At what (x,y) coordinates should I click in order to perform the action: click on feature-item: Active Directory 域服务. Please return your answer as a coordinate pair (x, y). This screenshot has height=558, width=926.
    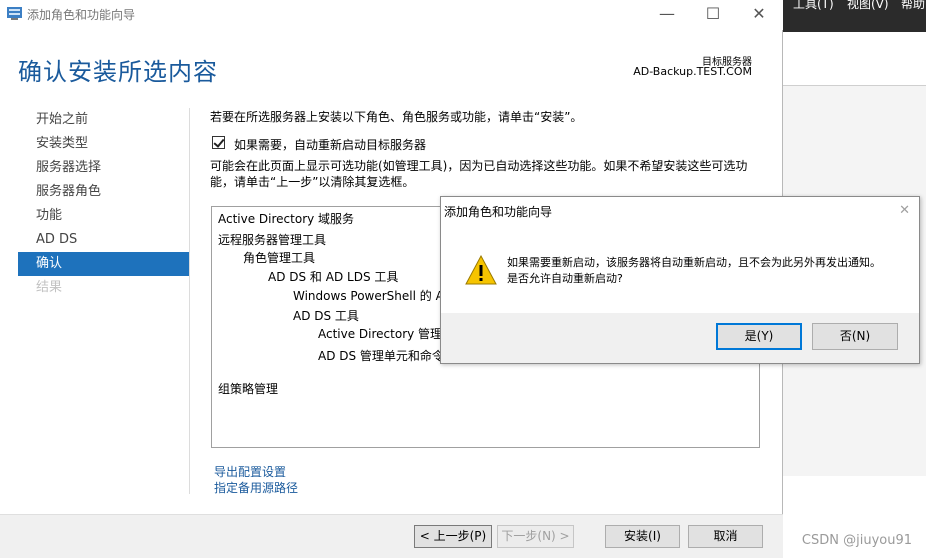
    Looking at the image, I should click on (286, 219).